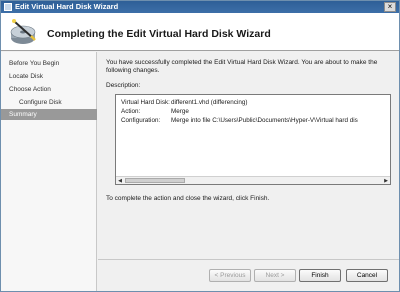  Describe the element at coordinates (131, 111) in the screenshot. I see `summary-key: Action:` at that location.